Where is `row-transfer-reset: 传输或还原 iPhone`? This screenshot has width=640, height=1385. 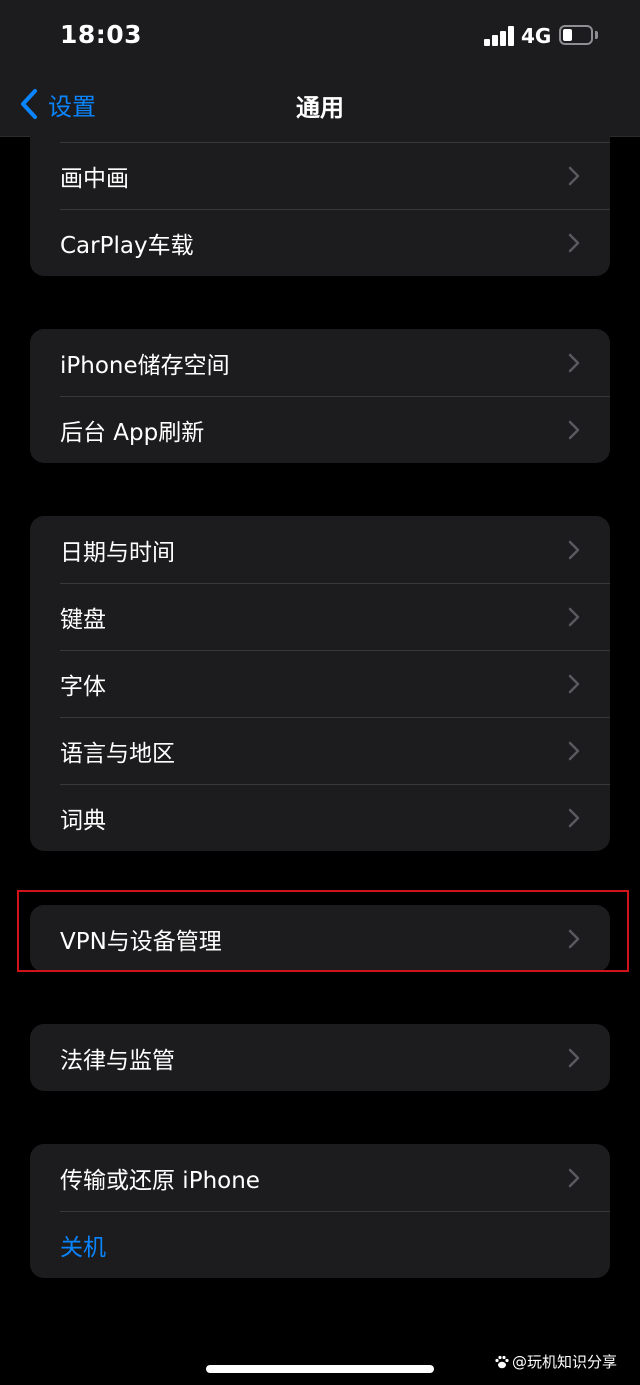
row-transfer-reset: 传输或还原 iPhone is located at coordinates (320, 1177).